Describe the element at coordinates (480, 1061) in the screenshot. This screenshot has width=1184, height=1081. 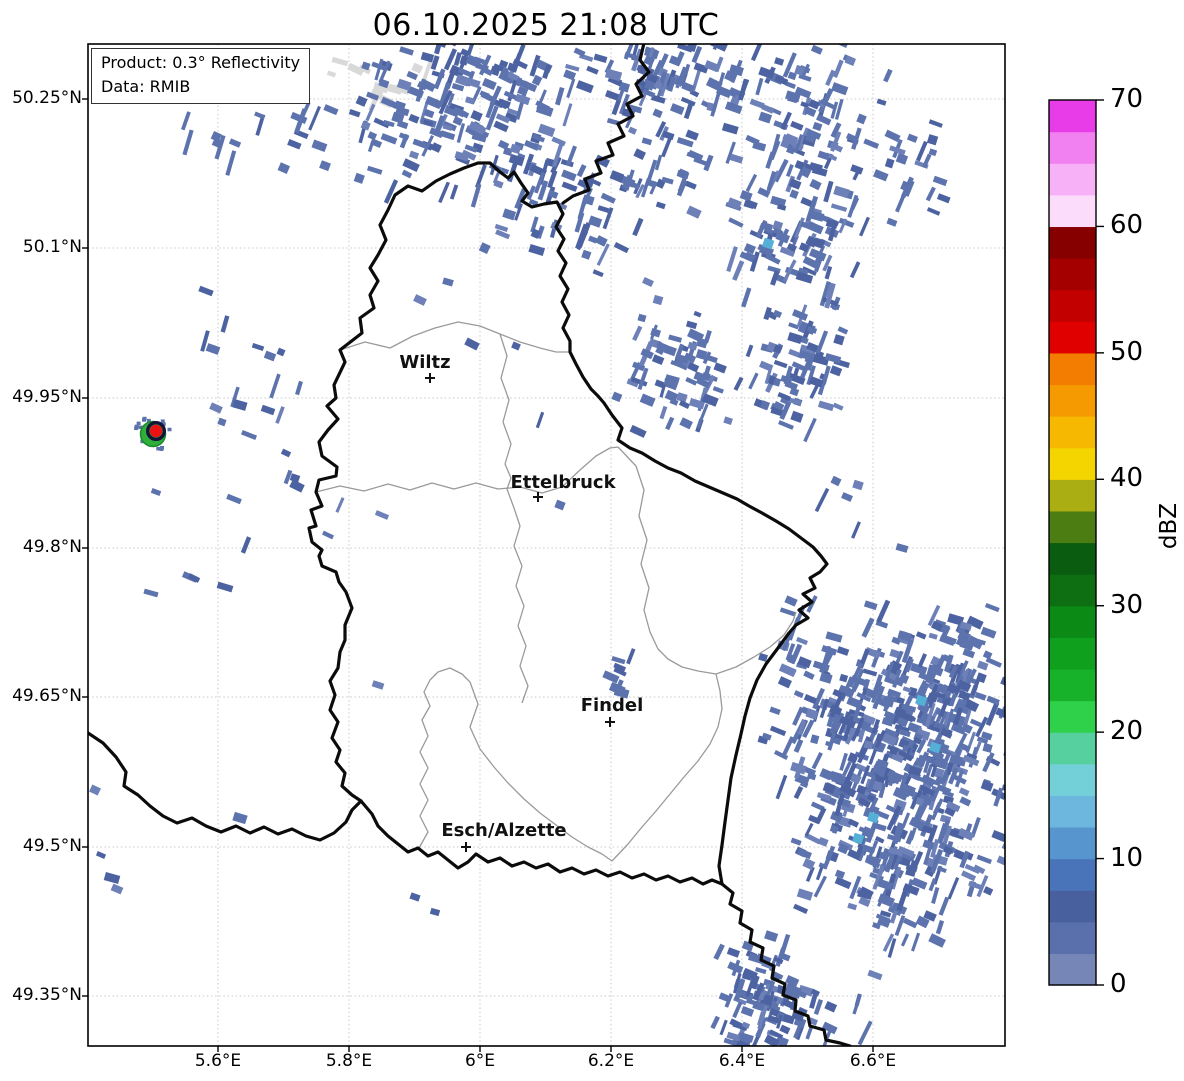
I see `x-tick-label: 6°E` at that location.